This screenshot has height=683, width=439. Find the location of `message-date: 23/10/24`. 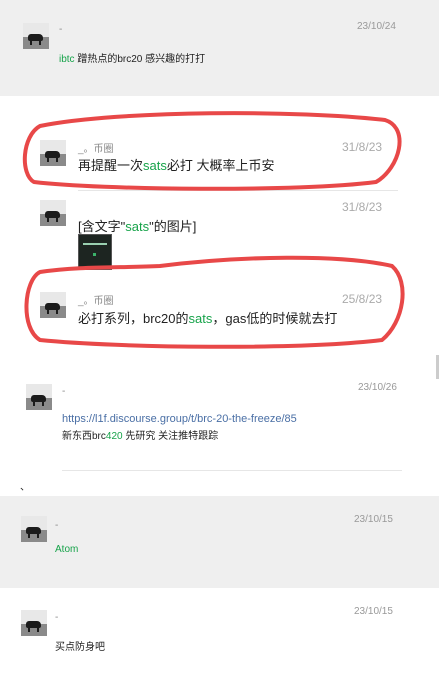

message-date: 23/10/24 is located at coordinates (376, 26).